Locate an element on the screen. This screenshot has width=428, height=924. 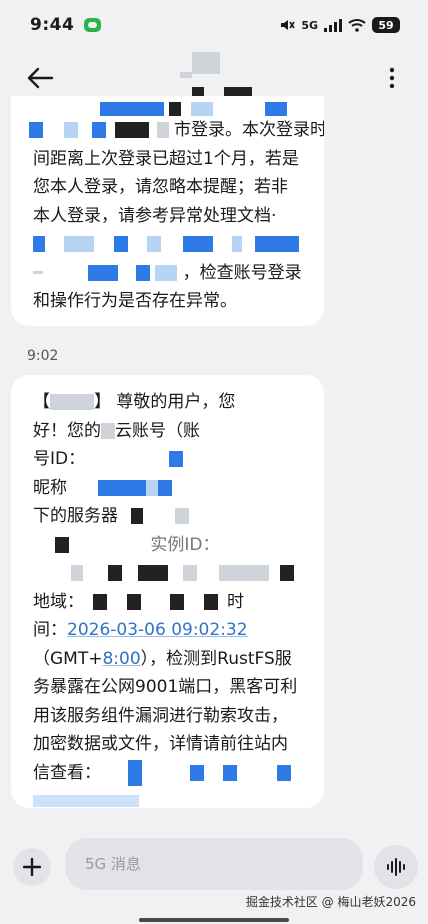
status-left: 9:44 is located at coordinates (66, 25).